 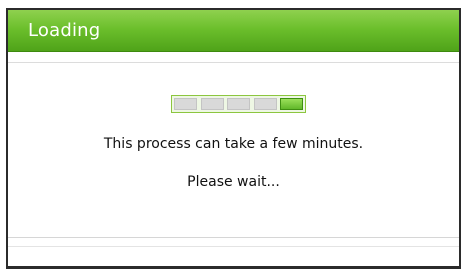 I want to click on loading-message: This process can take a few minutes., so click(x=233, y=144).